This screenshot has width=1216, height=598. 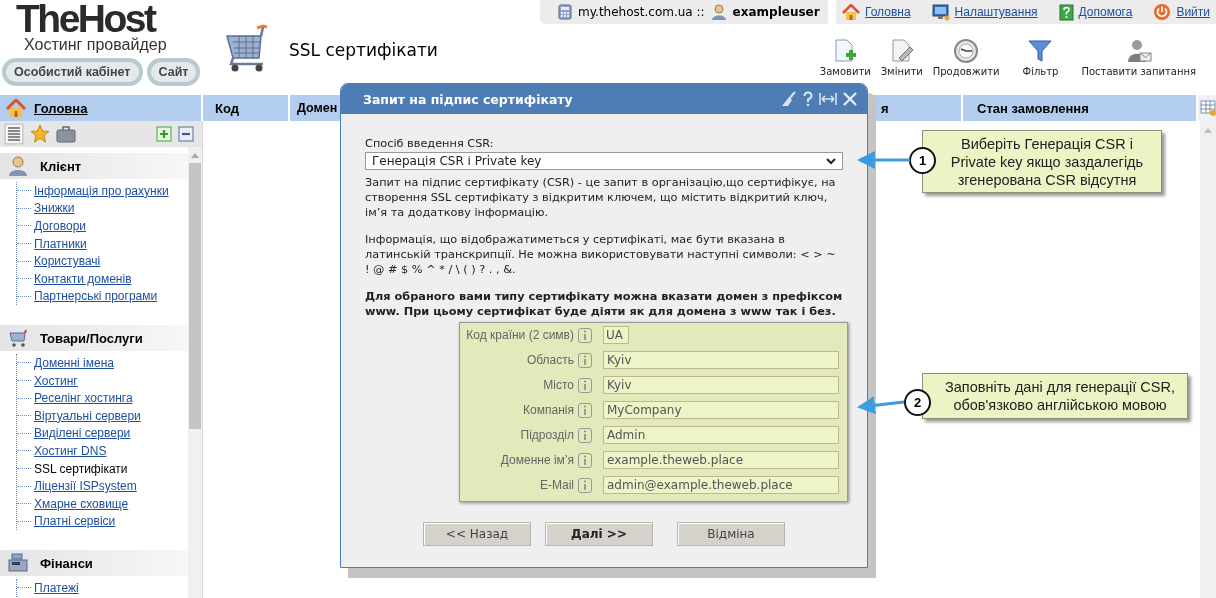 I want to click on account-username: exampleuser, so click(x=776, y=12).